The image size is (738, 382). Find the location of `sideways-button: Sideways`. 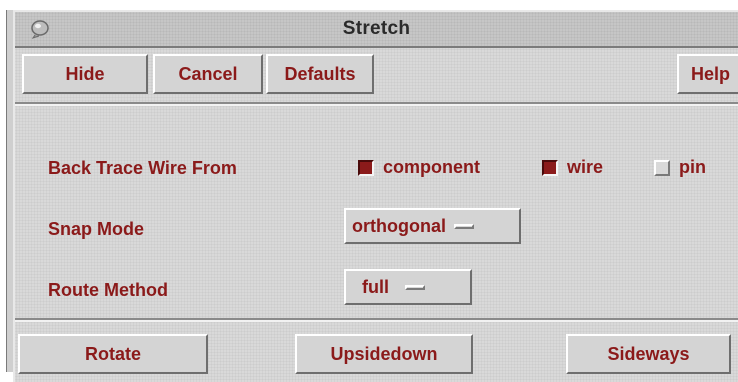

sideways-button: Sideways is located at coordinates (648, 354).